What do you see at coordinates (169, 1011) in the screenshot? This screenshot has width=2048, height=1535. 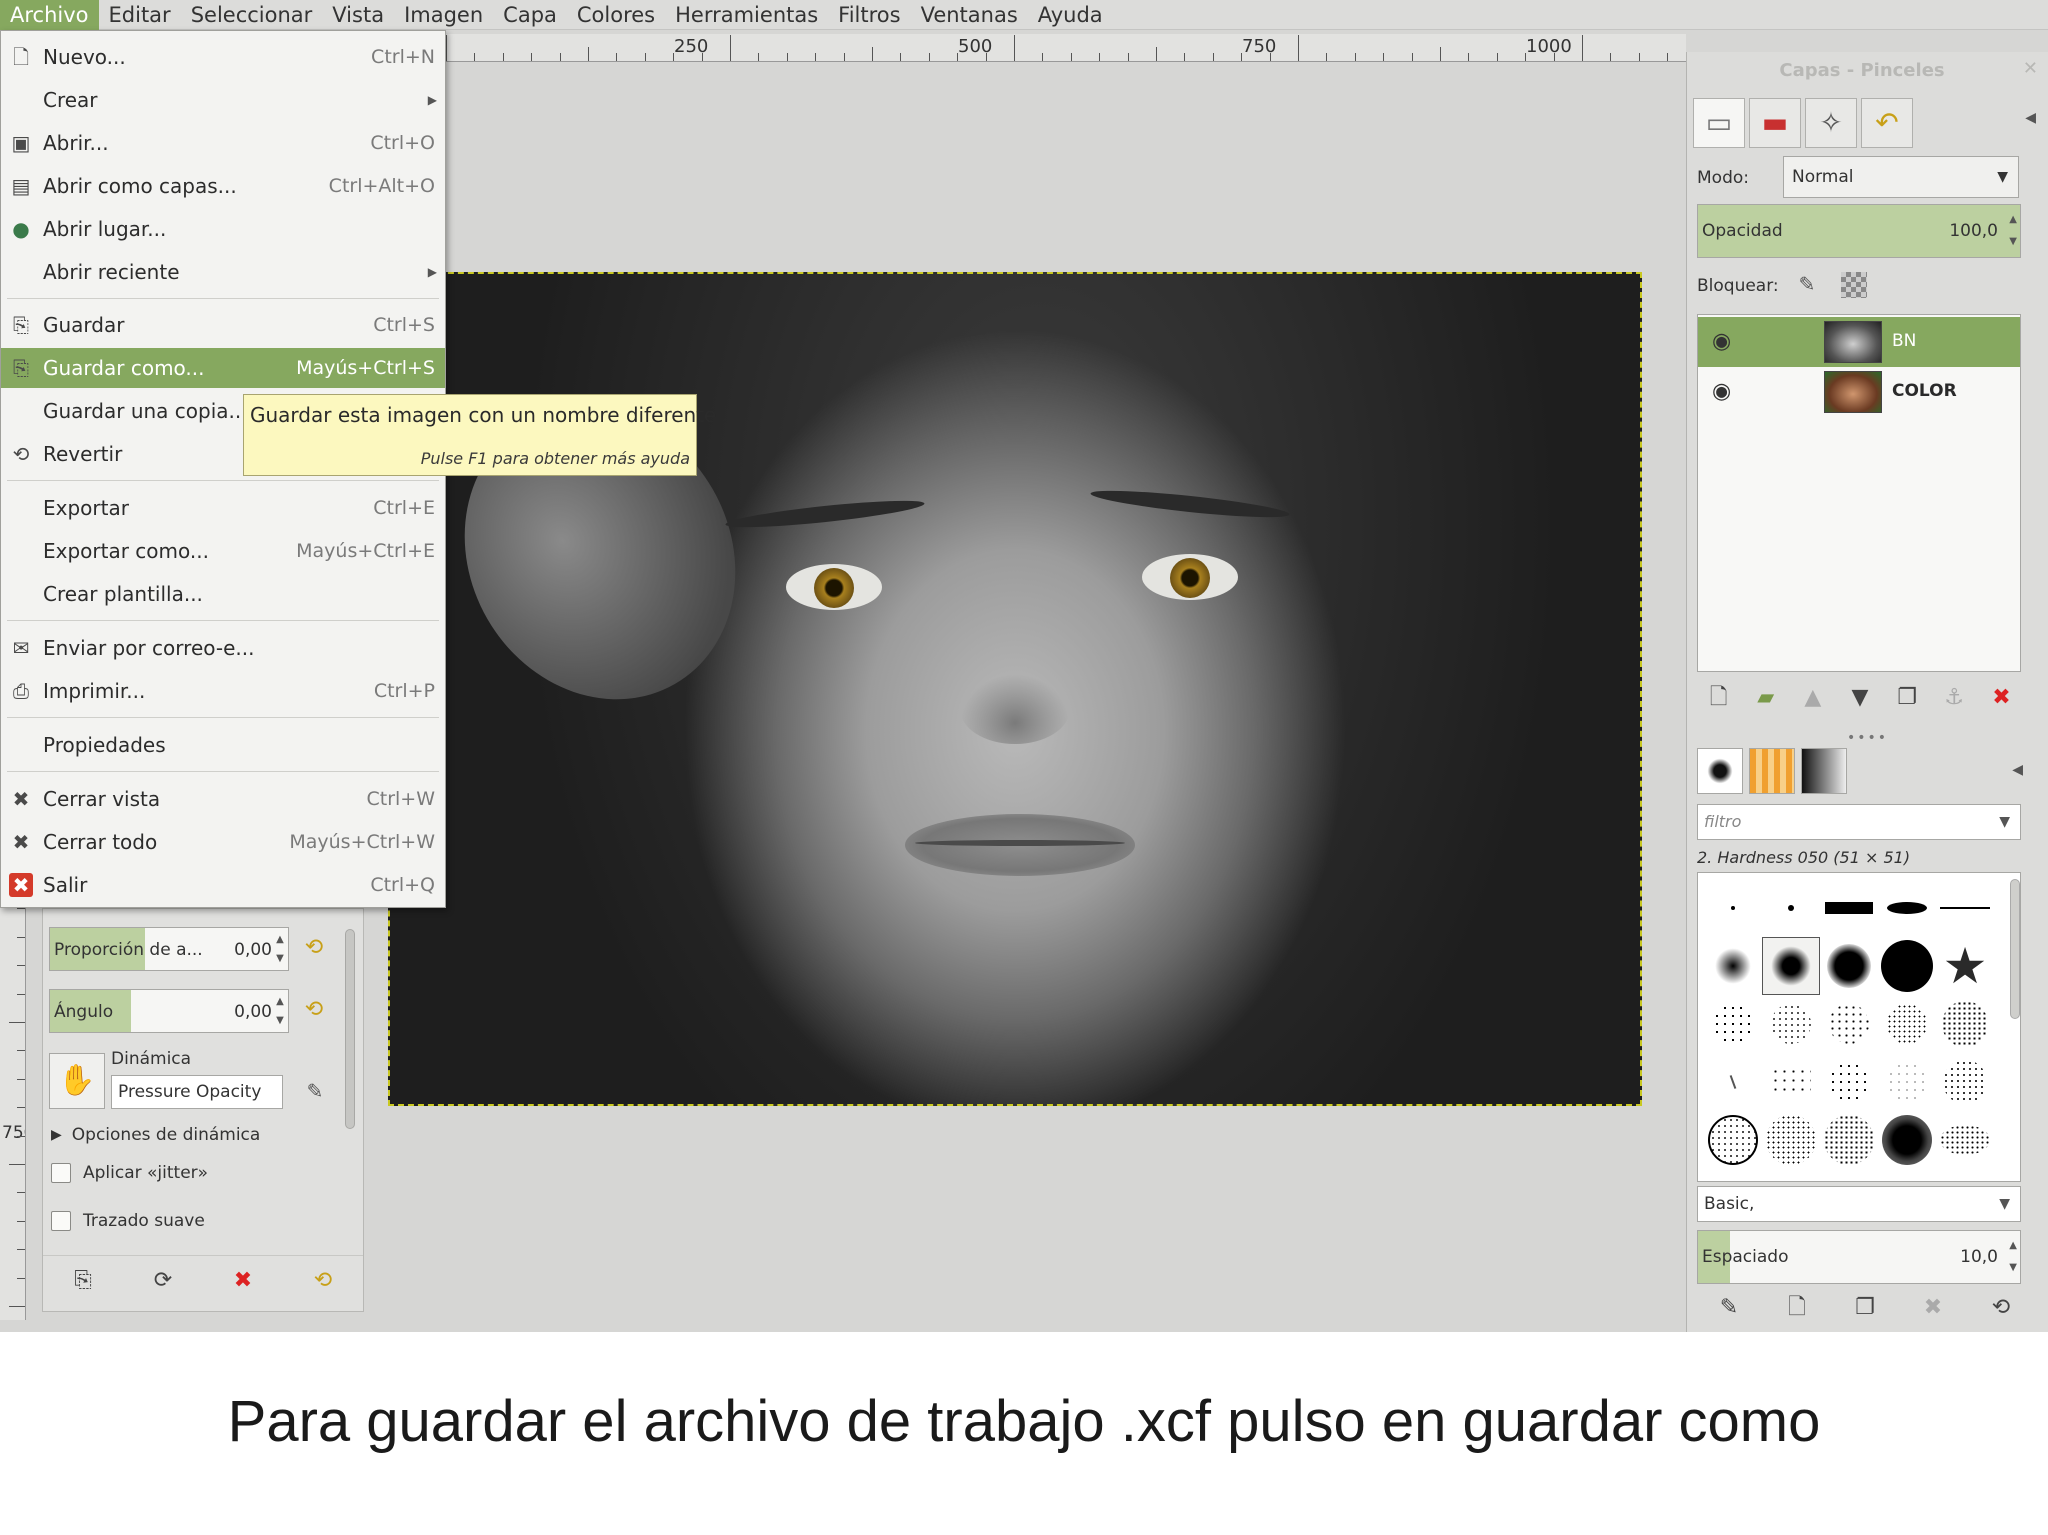 I see `angle-slider: Ángulo 0,00 ▲ ▼` at bounding box center [169, 1011].